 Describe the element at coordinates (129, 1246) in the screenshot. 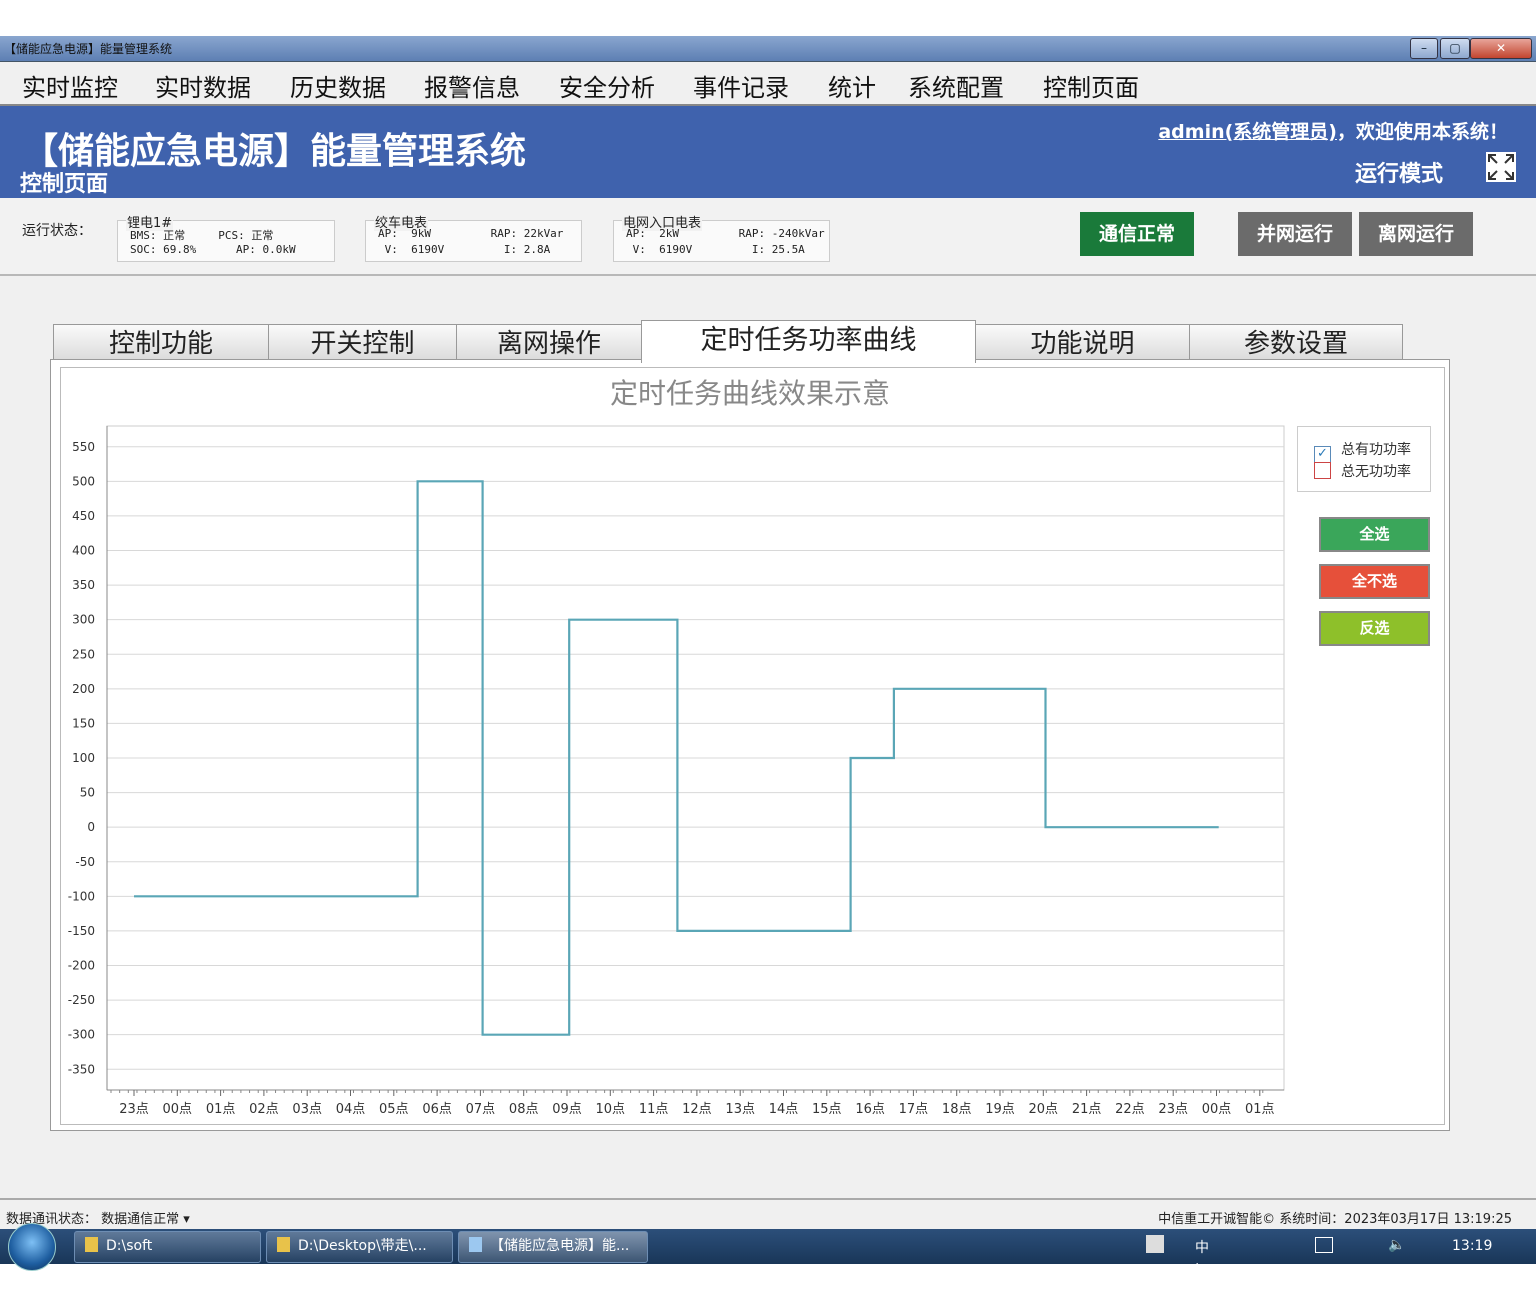

I see `taskbar-item-label: D:\soft` at that location.